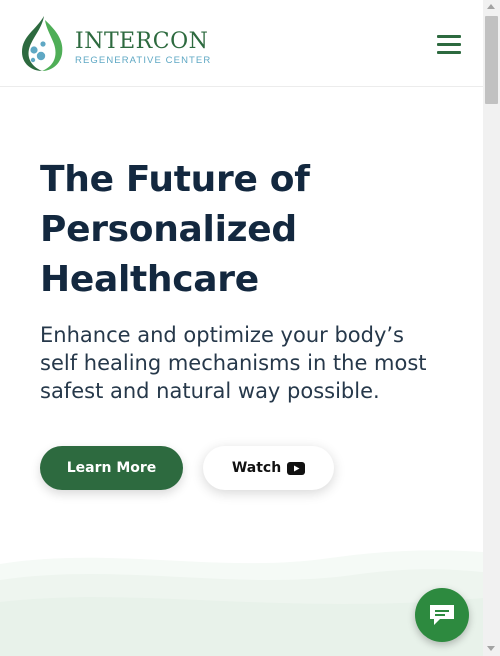 The image size is (500, 656). Describe the element at coordinates (296, 468) in the screenshot. I see `youtube-play-icon` at that location.